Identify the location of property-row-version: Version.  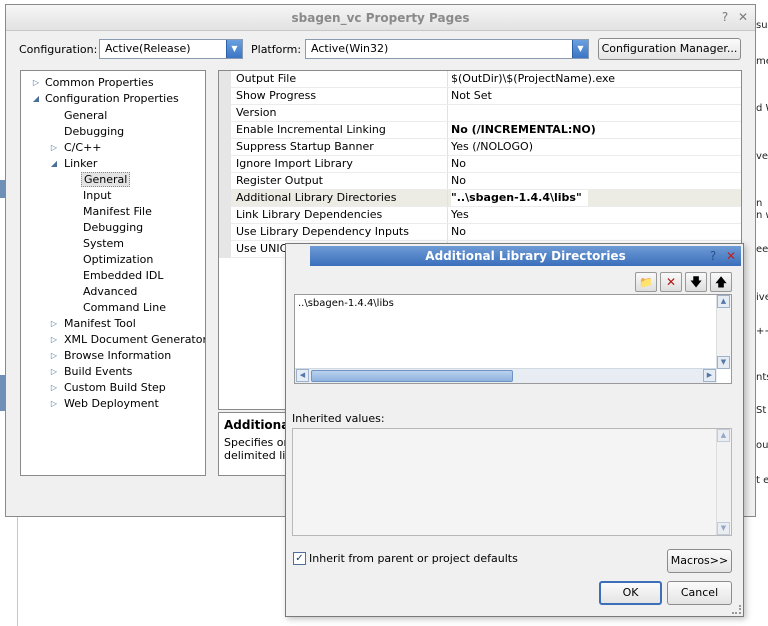
(480, 113).